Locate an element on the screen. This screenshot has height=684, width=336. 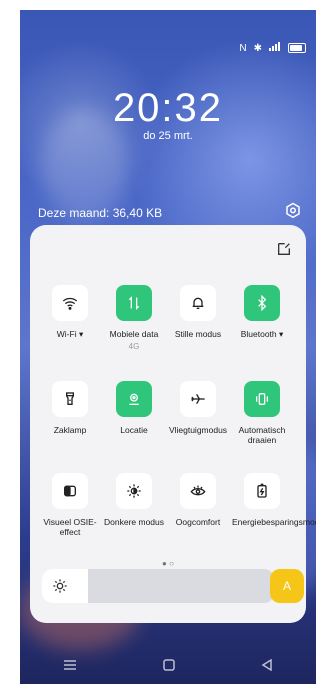
tile-flashlight: Zaklamp is located at coordinates (70, 408).